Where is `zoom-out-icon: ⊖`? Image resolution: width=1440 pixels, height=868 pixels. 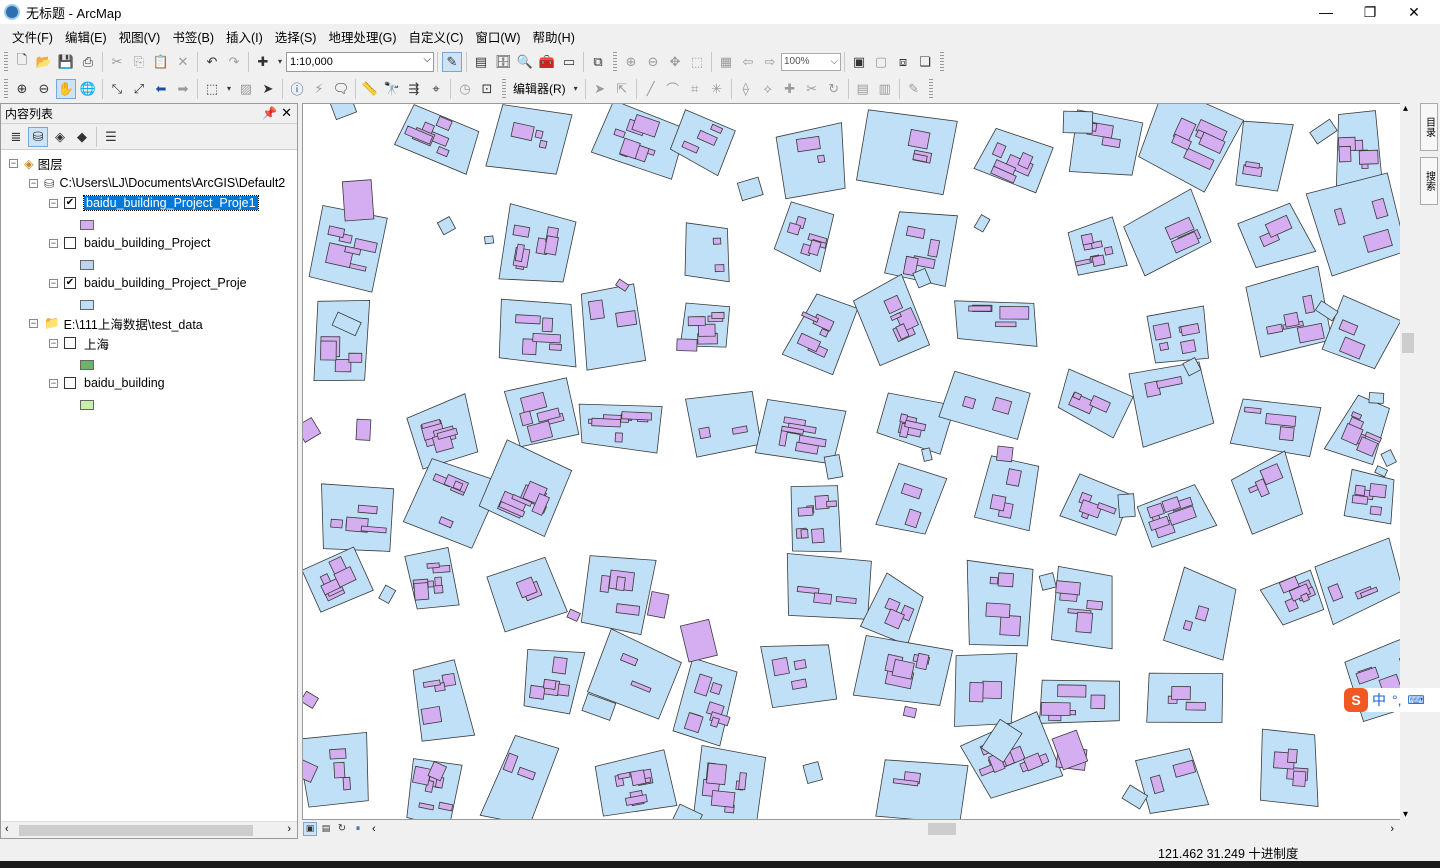
zoom-out-icon: ⊖ is located at coordinates (44, 89).